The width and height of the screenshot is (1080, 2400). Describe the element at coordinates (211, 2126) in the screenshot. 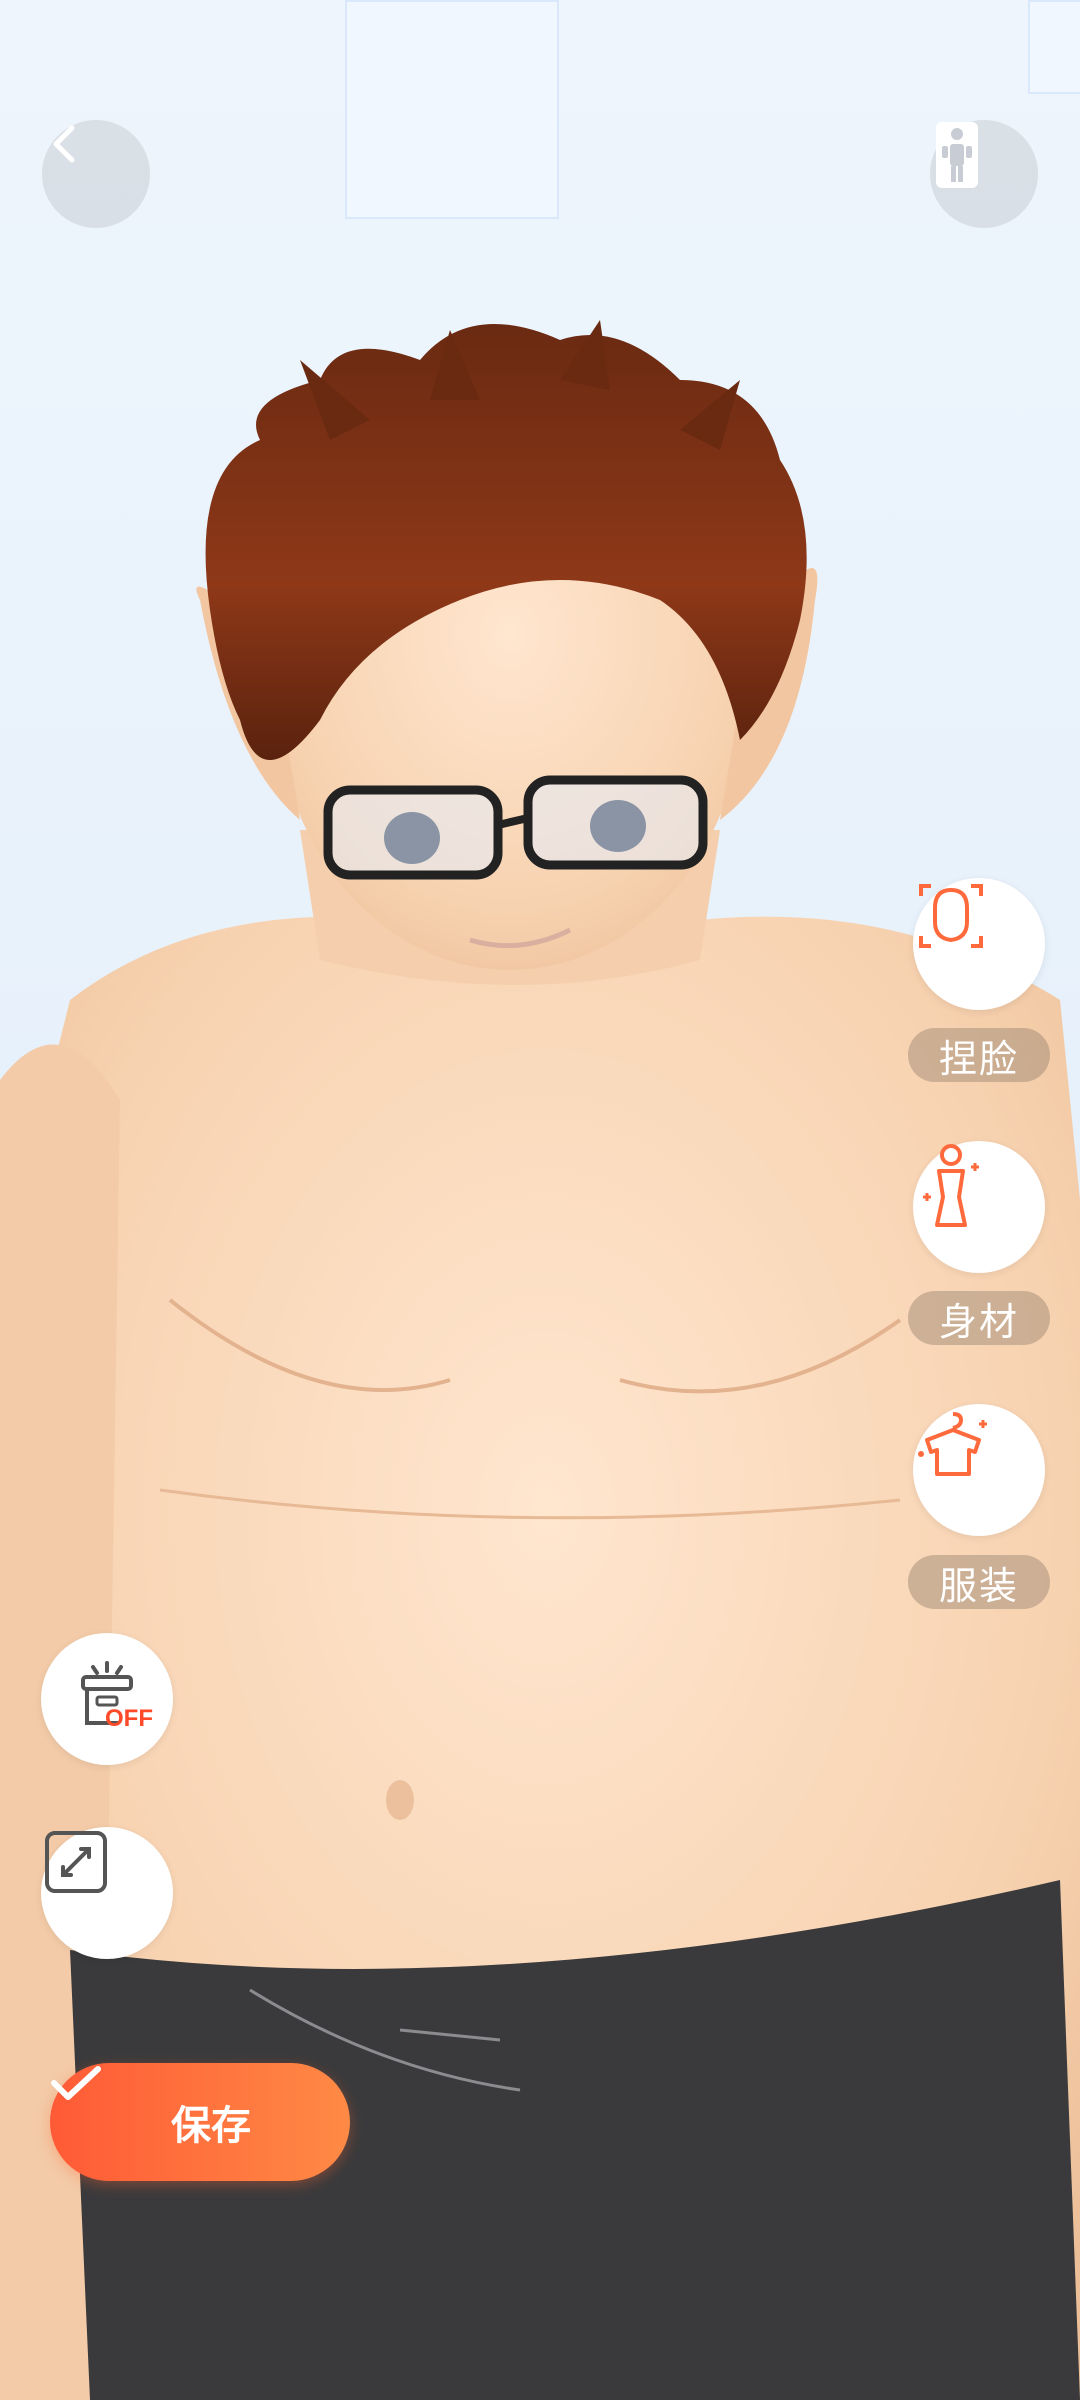

I see `save-label: 保存` at that location.